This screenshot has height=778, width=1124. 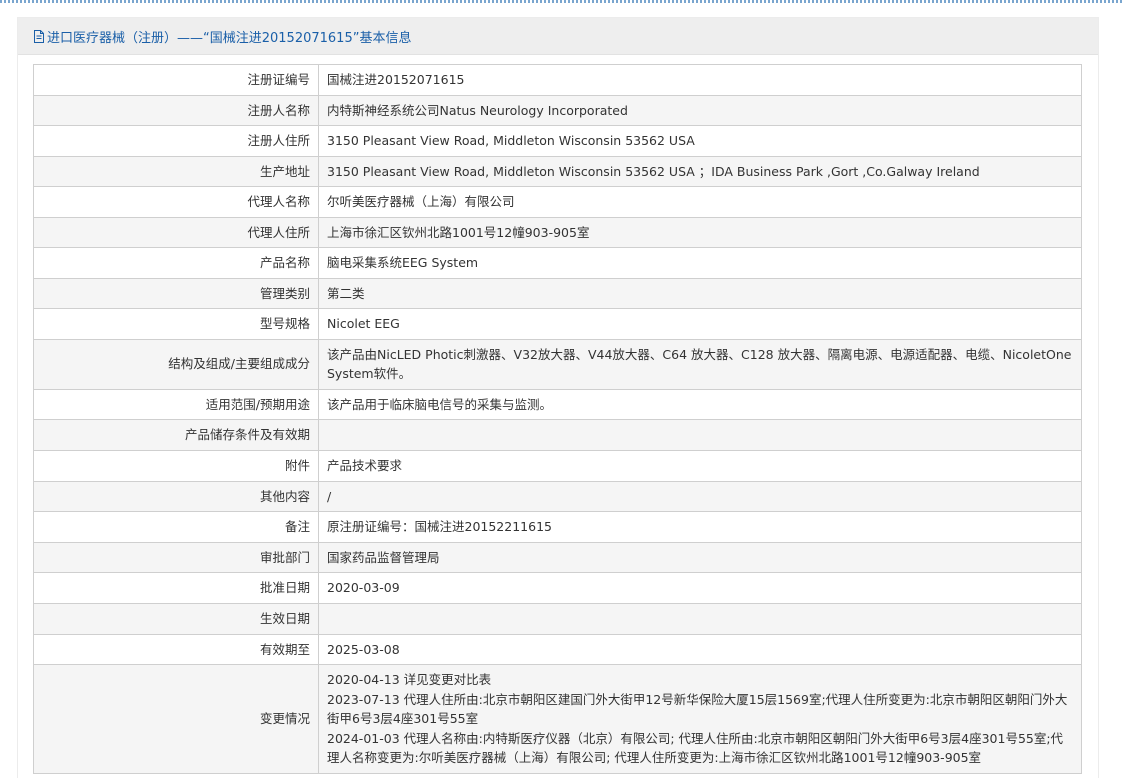 I want to click on table-row: 审批部门 国家药品监督管理局, so click(x=557, y=557).